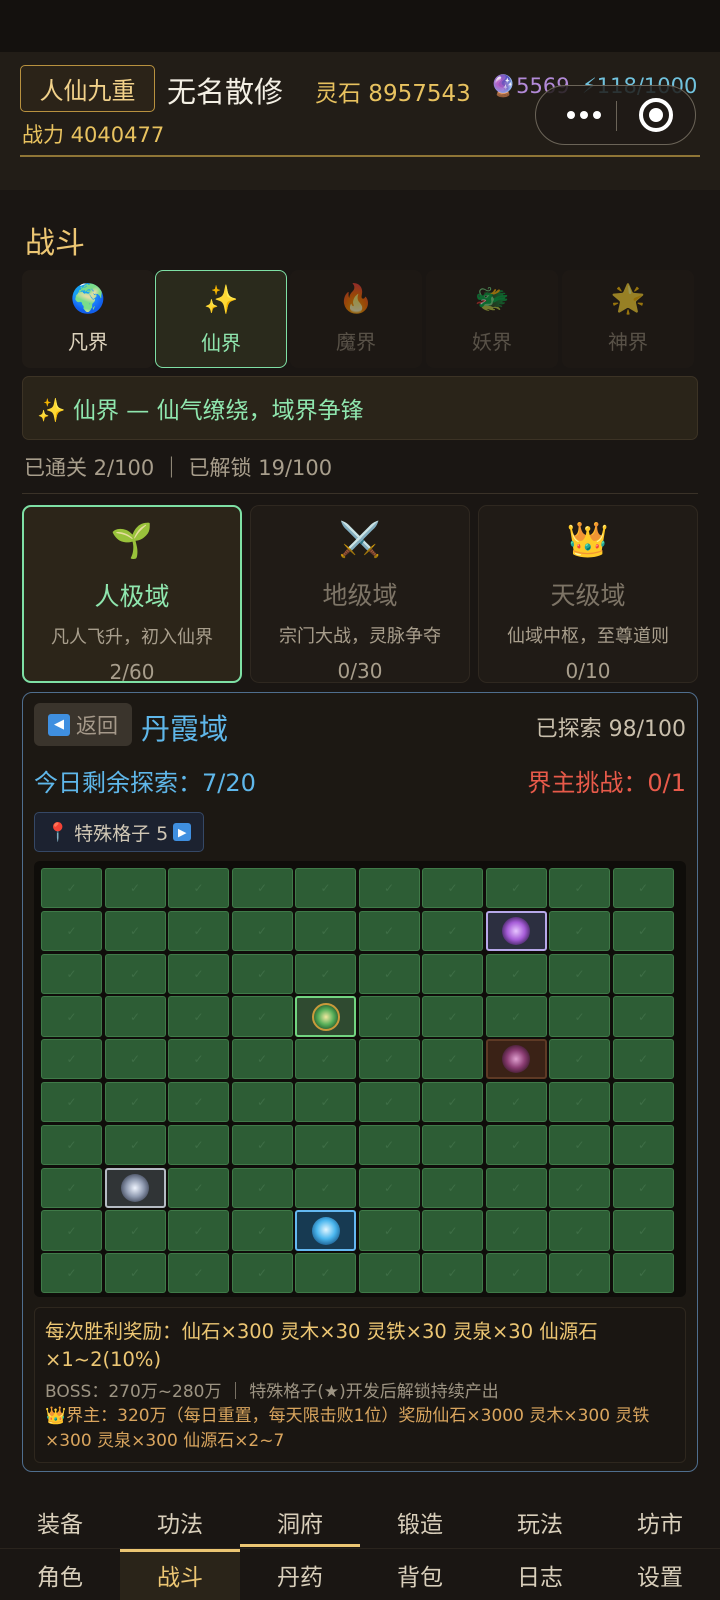 The height and width of the screenshot is (1600, 720). I want to click on boss-challenge-count: 界主挑战：0/1, so click(606, 780).